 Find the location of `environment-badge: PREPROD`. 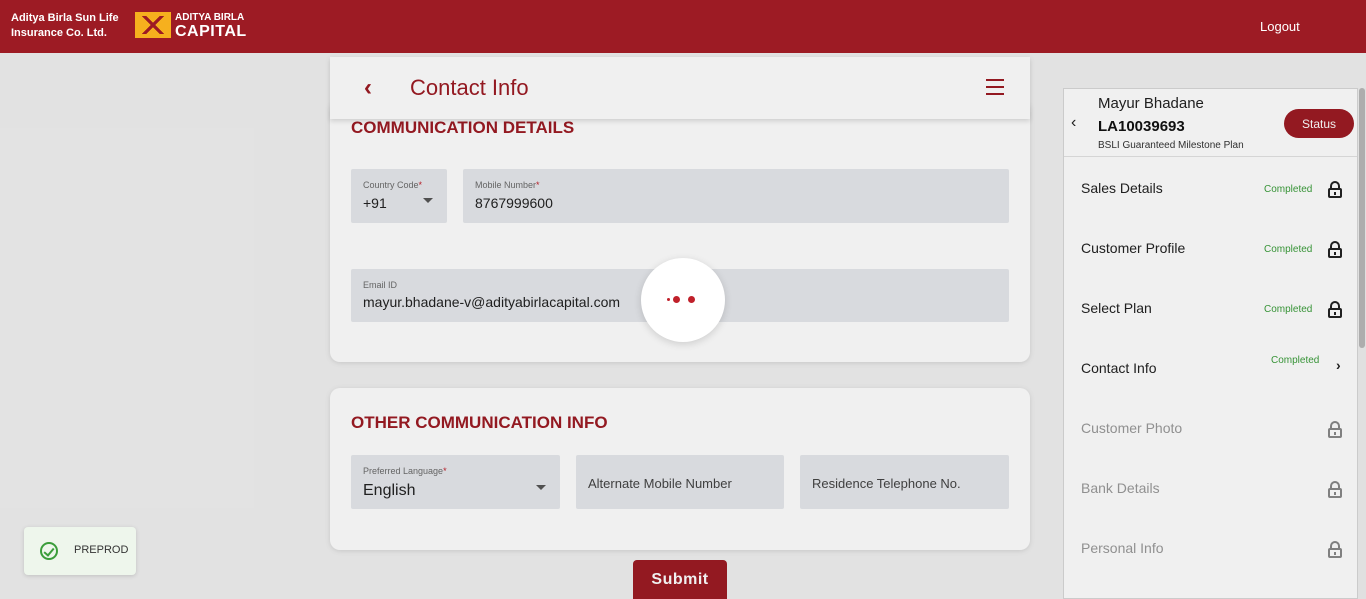

environment-badge: PREPROD is located at coordinates (80, 551).